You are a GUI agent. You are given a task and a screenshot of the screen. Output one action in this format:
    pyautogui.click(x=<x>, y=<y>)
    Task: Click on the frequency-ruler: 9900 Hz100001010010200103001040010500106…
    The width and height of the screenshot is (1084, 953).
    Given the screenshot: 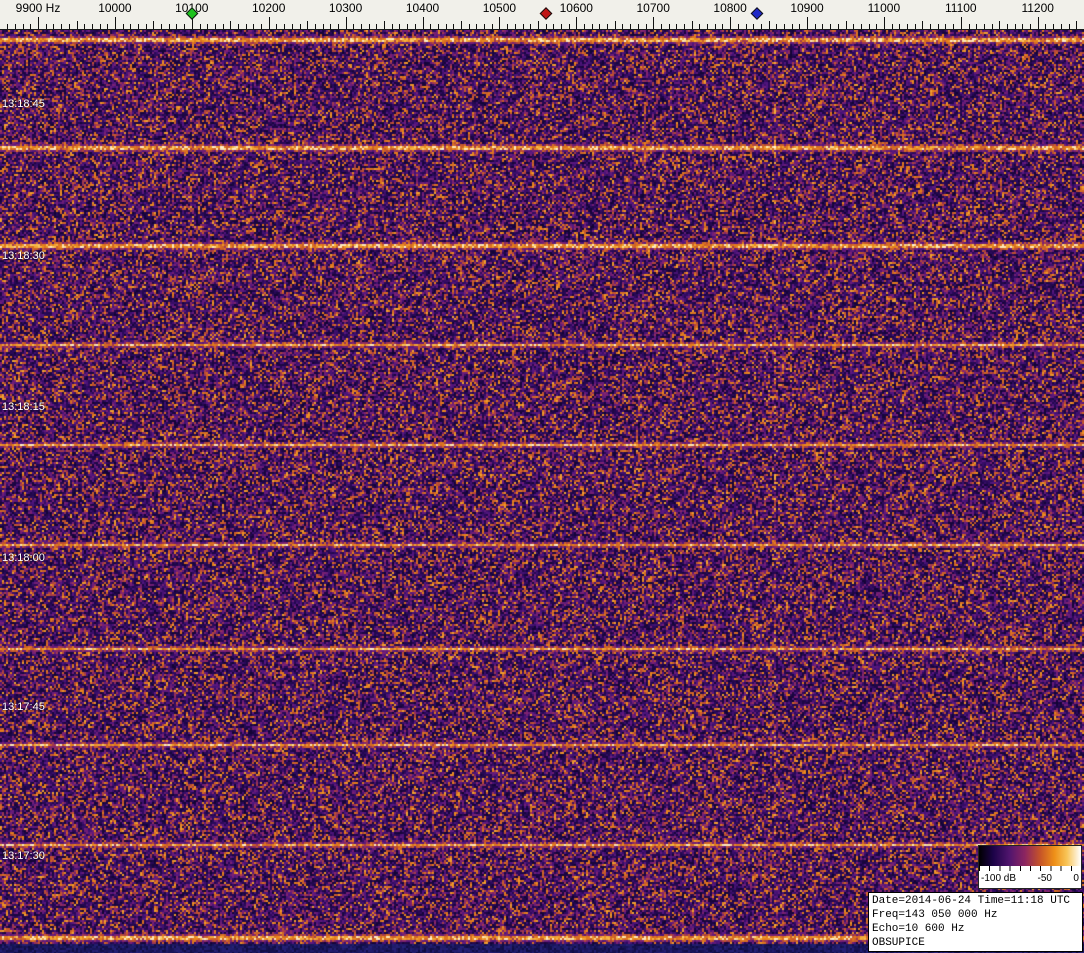 What is the action you would take?
    pyautogui.click(x=542, y=15)
    